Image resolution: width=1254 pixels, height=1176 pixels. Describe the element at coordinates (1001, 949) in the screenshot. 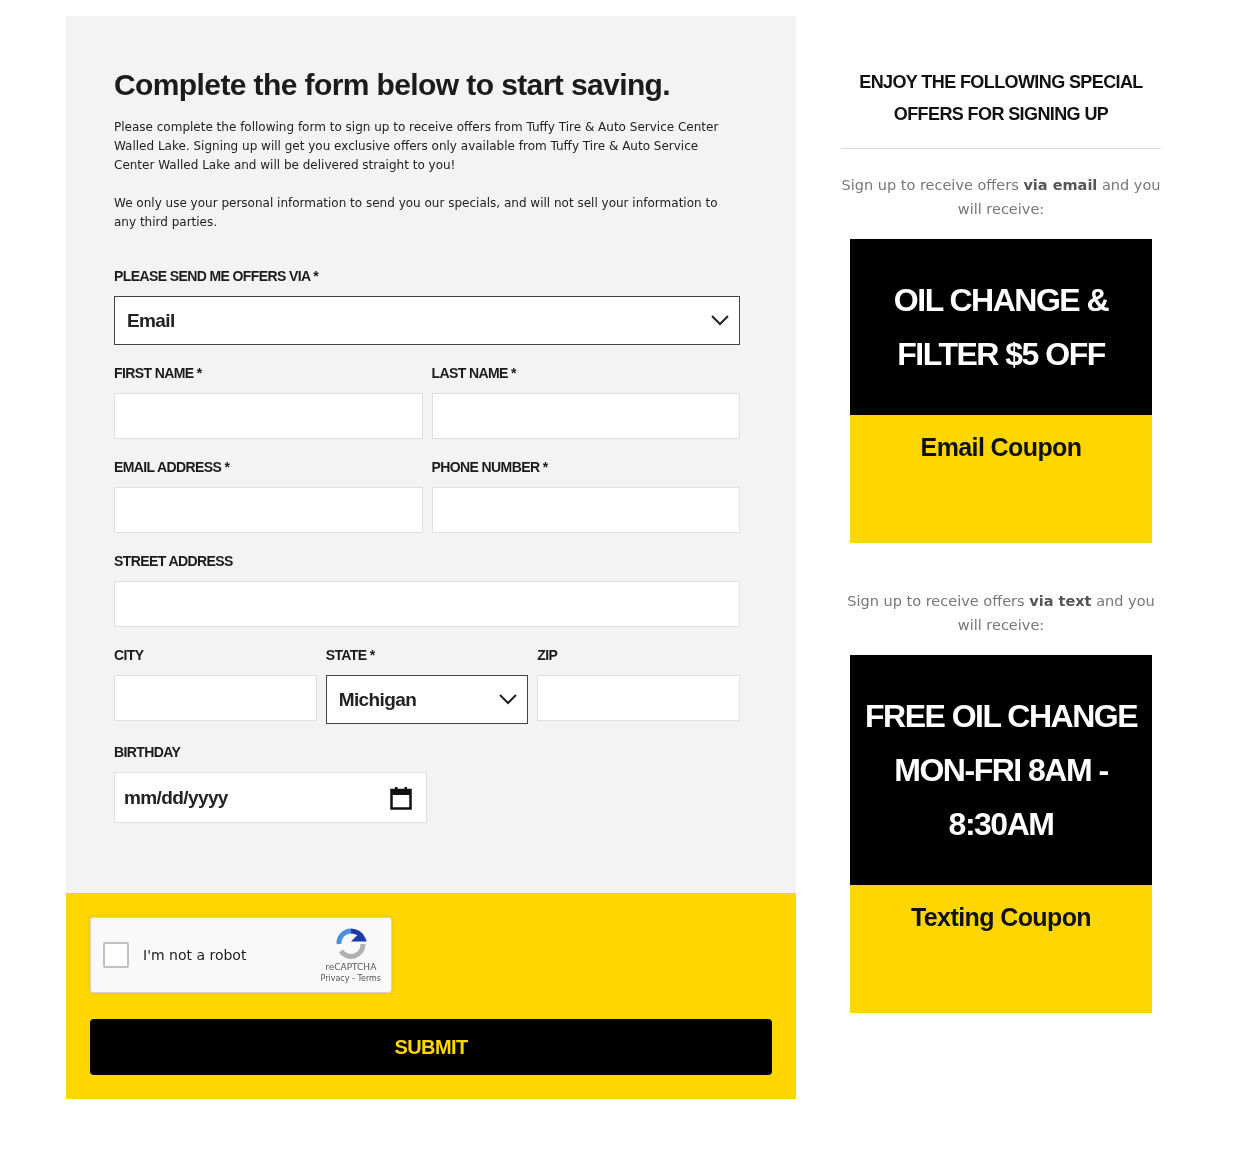

I see `coupon-label: Texting Coupon` at that location.